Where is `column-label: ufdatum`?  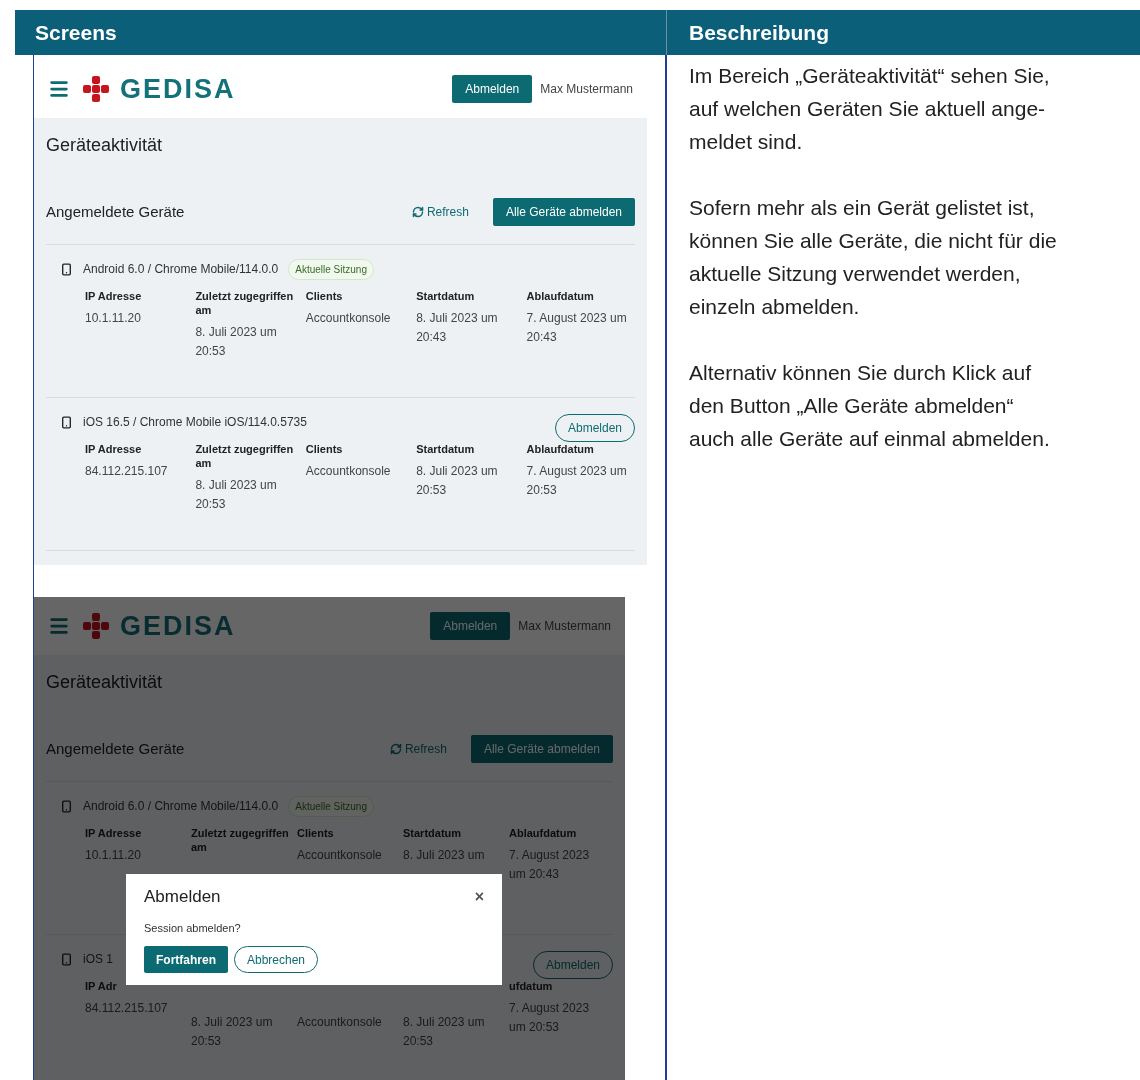
column-label: ufdatum is located at coordinates (531, 986).